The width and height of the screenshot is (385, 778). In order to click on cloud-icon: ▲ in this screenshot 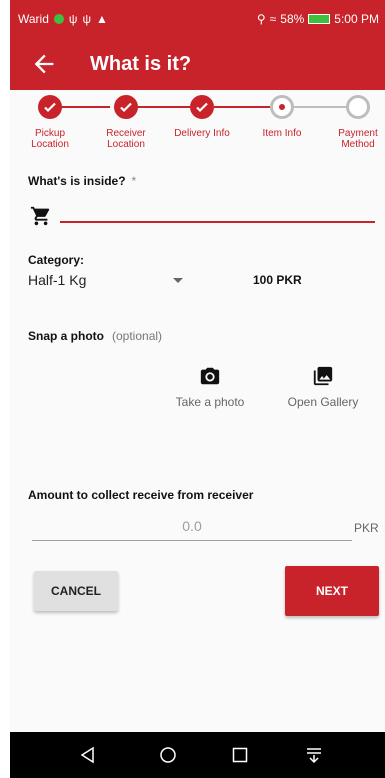, I will do `click(102, 19)`.